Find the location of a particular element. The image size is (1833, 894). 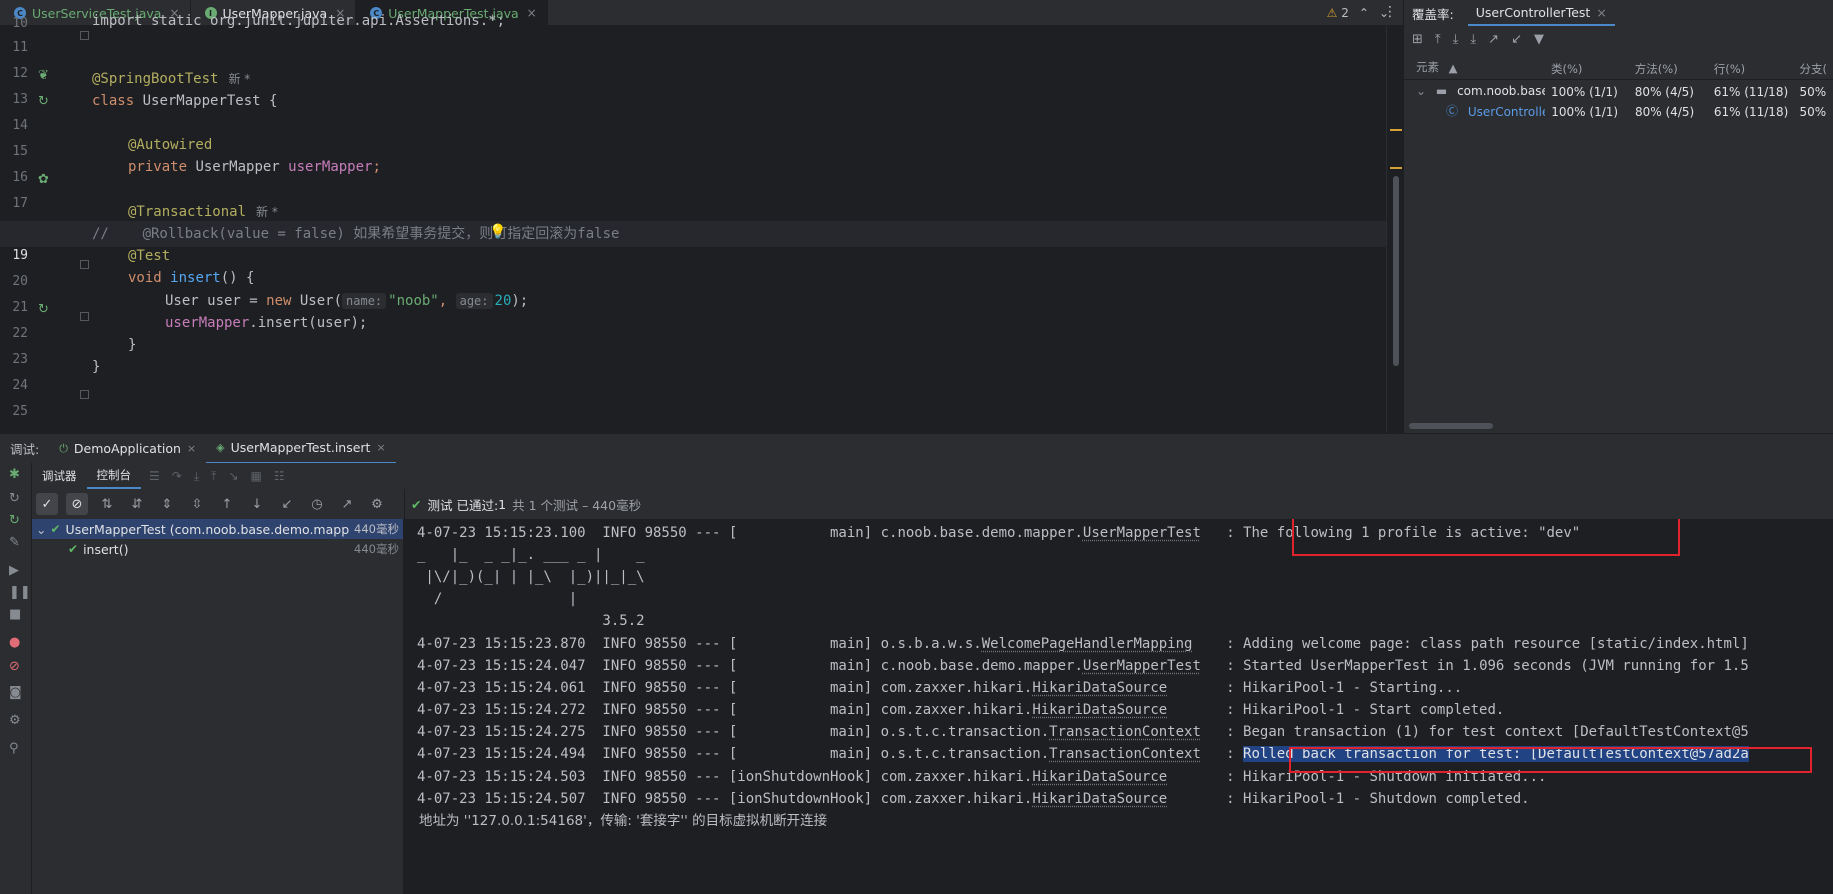

tab-debugger: 调试器 is located at coordinates (59, 476).